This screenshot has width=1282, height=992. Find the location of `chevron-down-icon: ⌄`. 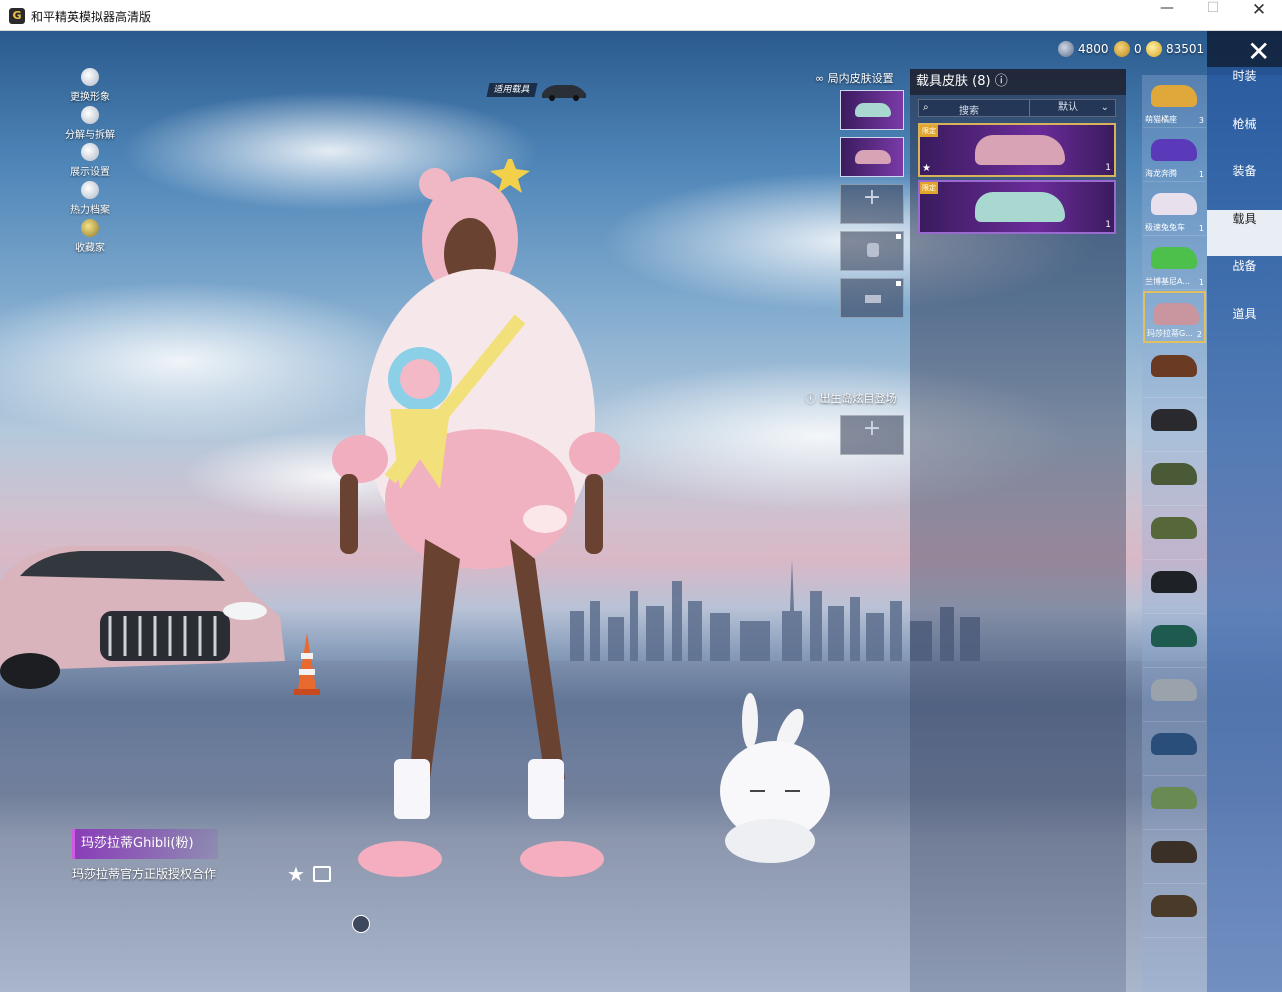

chevron-down-icon: ⌄ is located at coordinates (1104, 107).